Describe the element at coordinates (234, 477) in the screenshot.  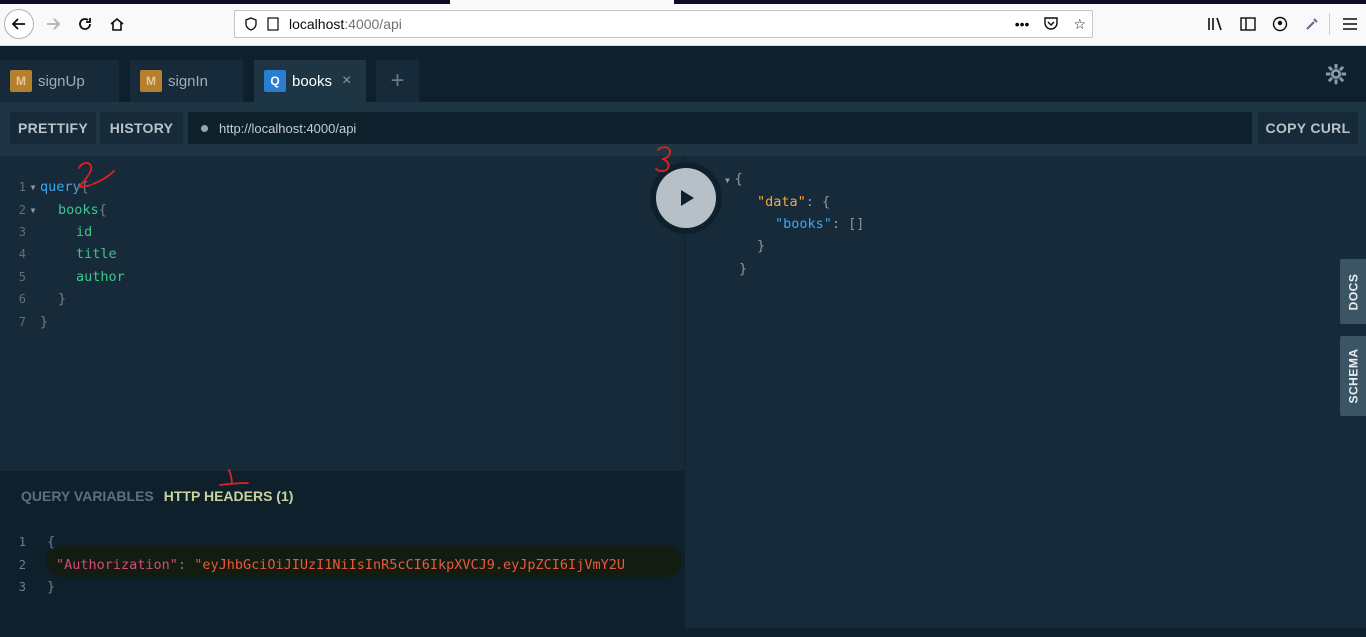
I see `annotation-1-stroke` at that location.